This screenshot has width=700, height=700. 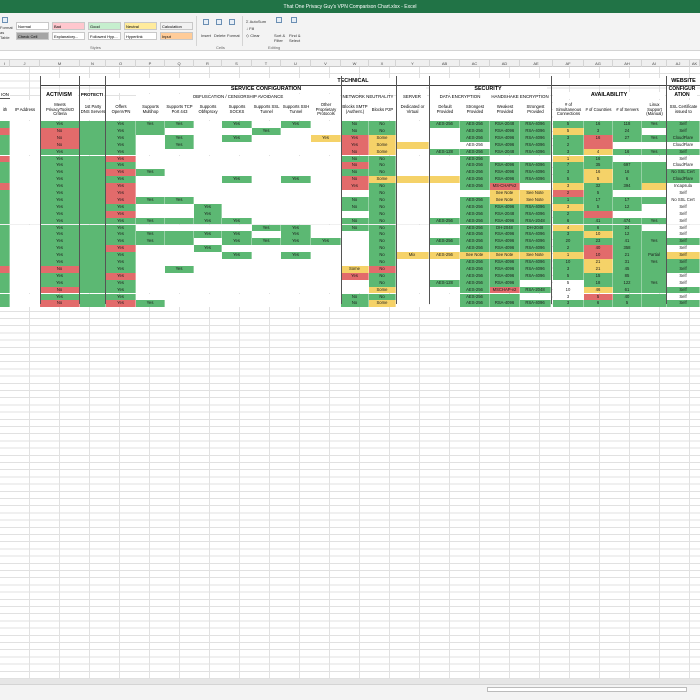 I want to click on table-cell: DH-2048, so click(x=535, y=228).